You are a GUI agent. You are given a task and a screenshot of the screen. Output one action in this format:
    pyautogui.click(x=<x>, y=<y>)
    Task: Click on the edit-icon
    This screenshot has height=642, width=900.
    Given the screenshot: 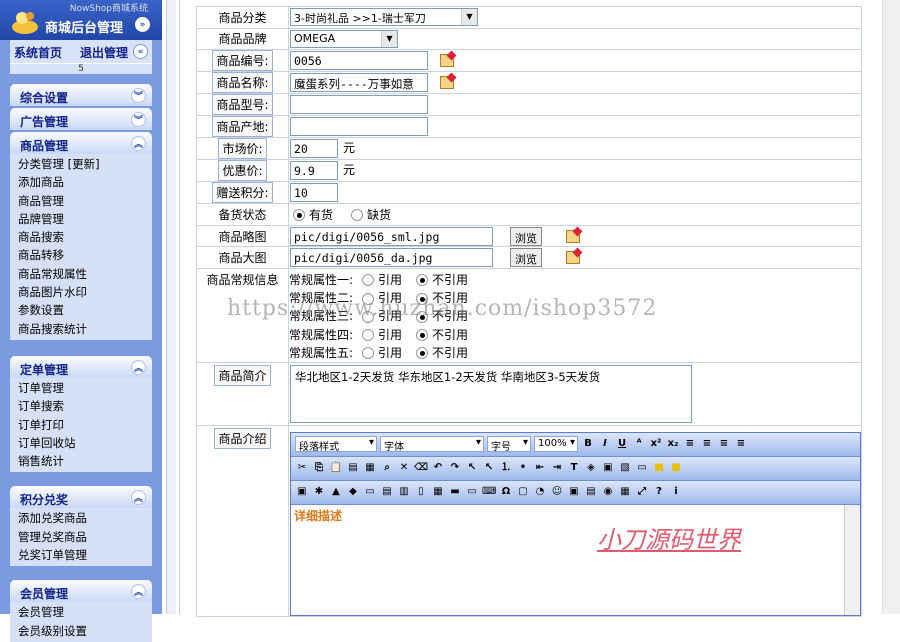 What is the action you would take?
    pyautogui.click(x=447, y=83)
    